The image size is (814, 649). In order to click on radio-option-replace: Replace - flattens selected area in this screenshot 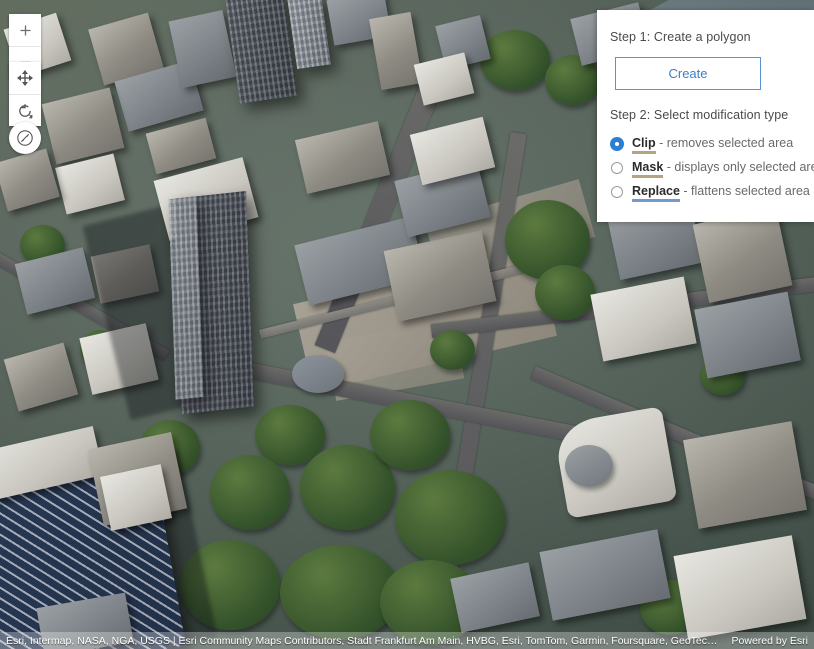, I will do `click(710, 193)`.